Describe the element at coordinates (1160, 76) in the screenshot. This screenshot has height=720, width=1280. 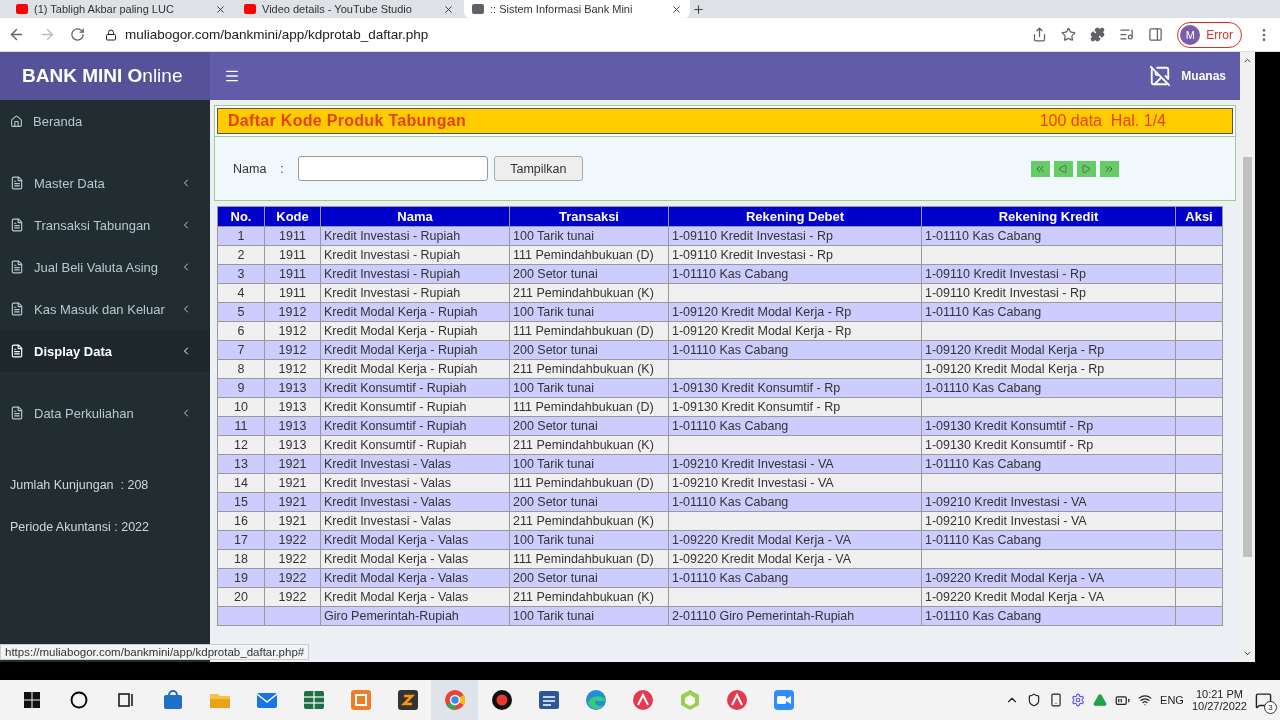
I see `broken-image-icon` at that location.